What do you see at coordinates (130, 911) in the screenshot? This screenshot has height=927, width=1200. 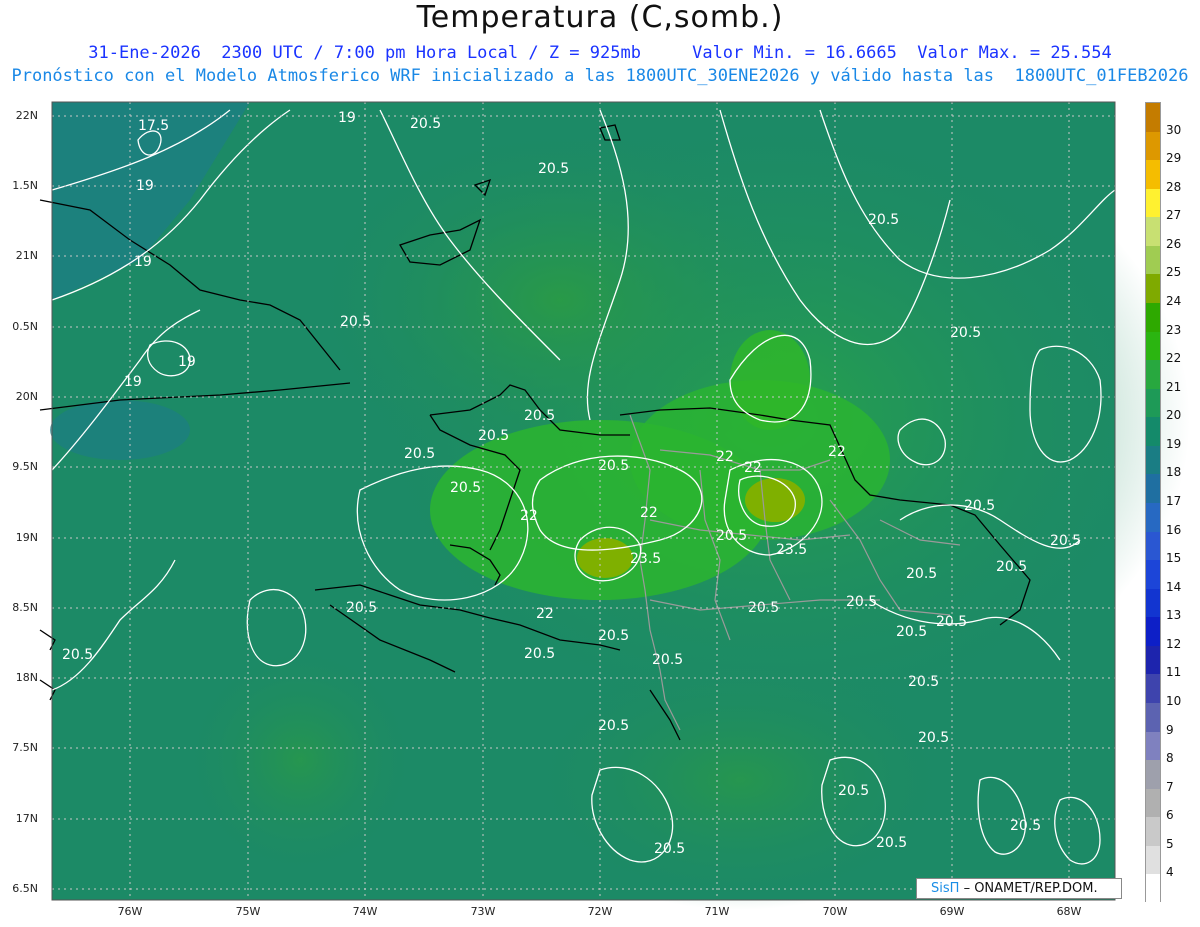 I see `lon-label: 76W` at bounding box center [130, 911].